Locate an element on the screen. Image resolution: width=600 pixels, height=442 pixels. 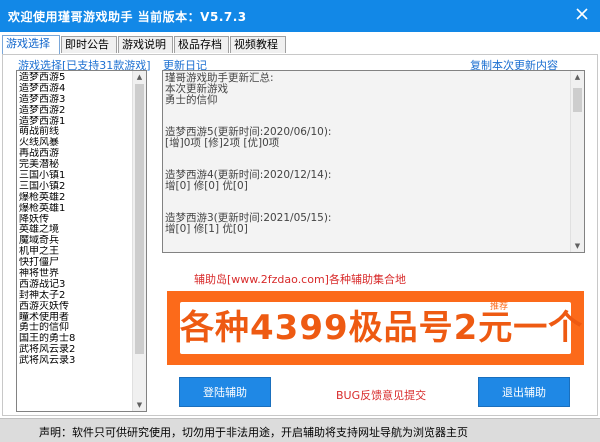
close-icon is located at coordinates (582, 14).